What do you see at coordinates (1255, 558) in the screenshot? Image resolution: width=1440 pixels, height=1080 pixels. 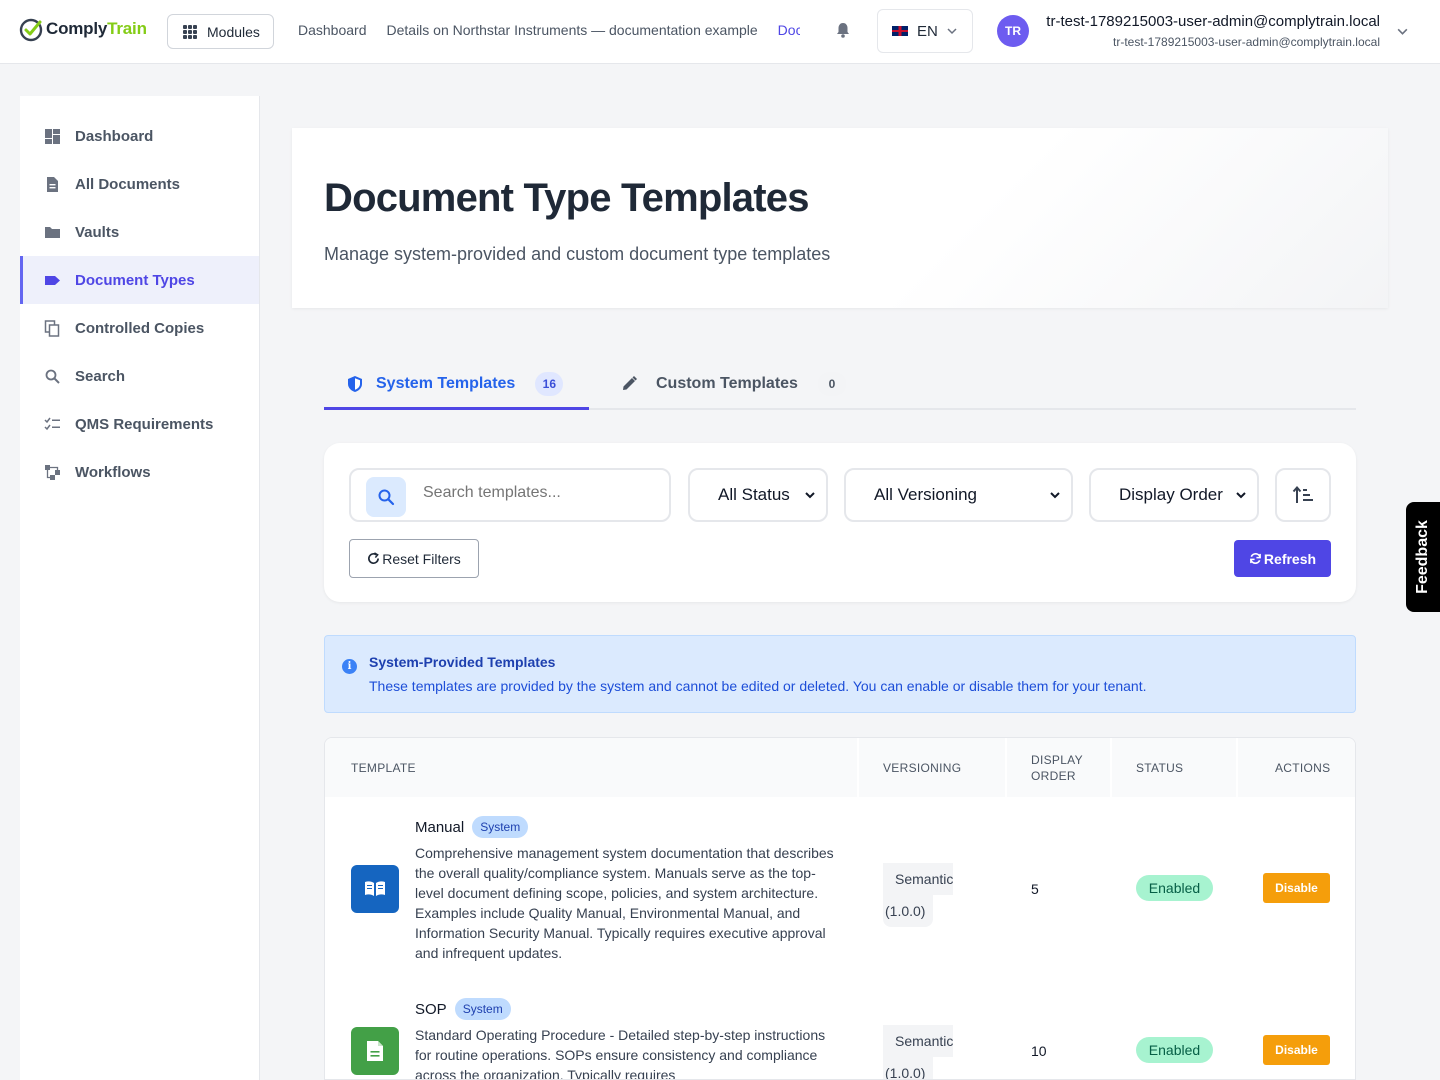 I see `refresh-icon` at bounding box center [1255, 558].